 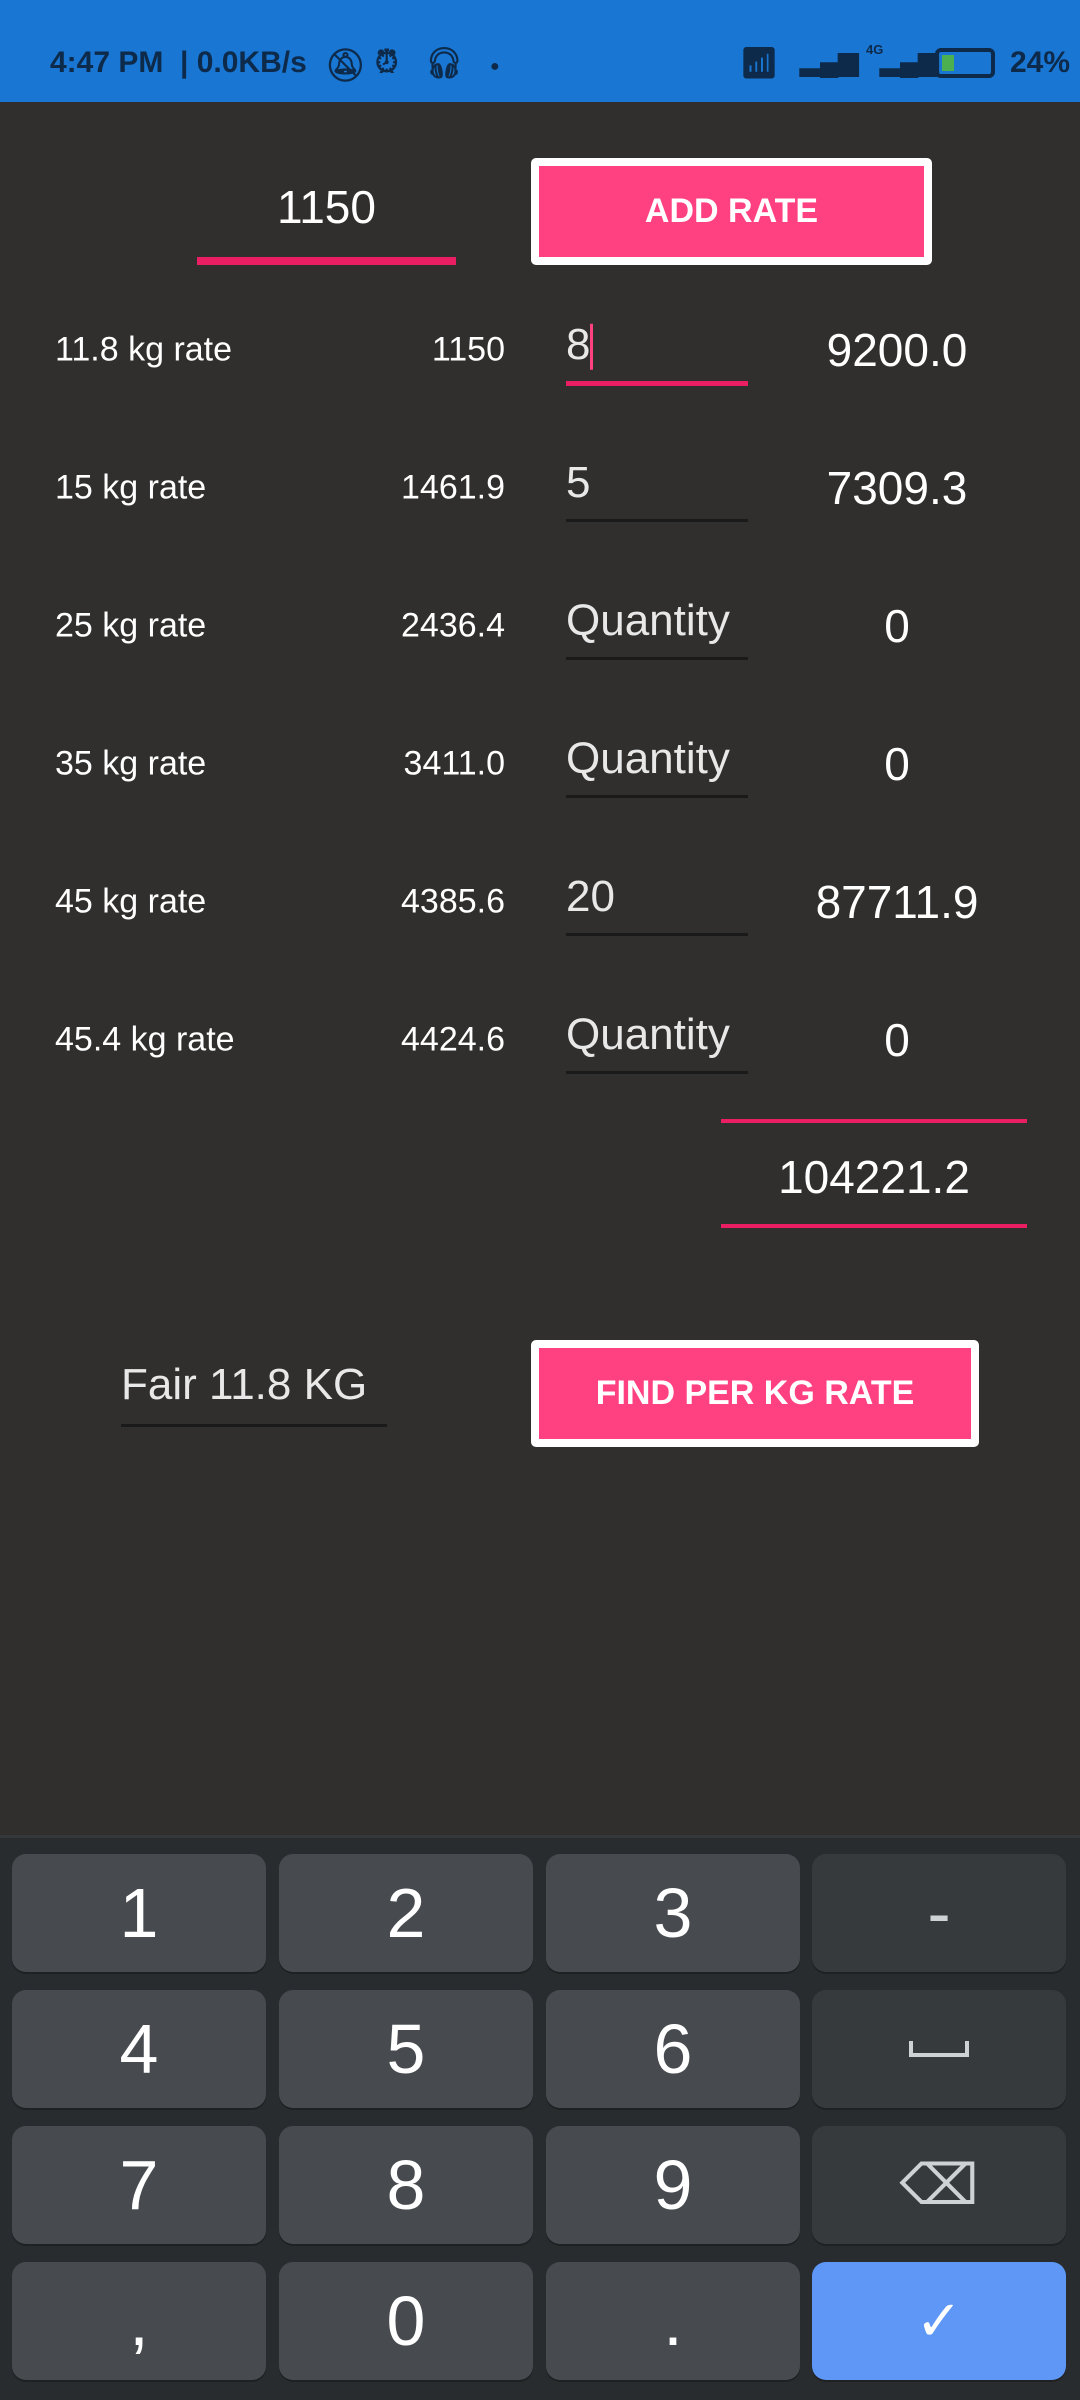 I want to click on key-label: 8, so click(x=406, y=2185).